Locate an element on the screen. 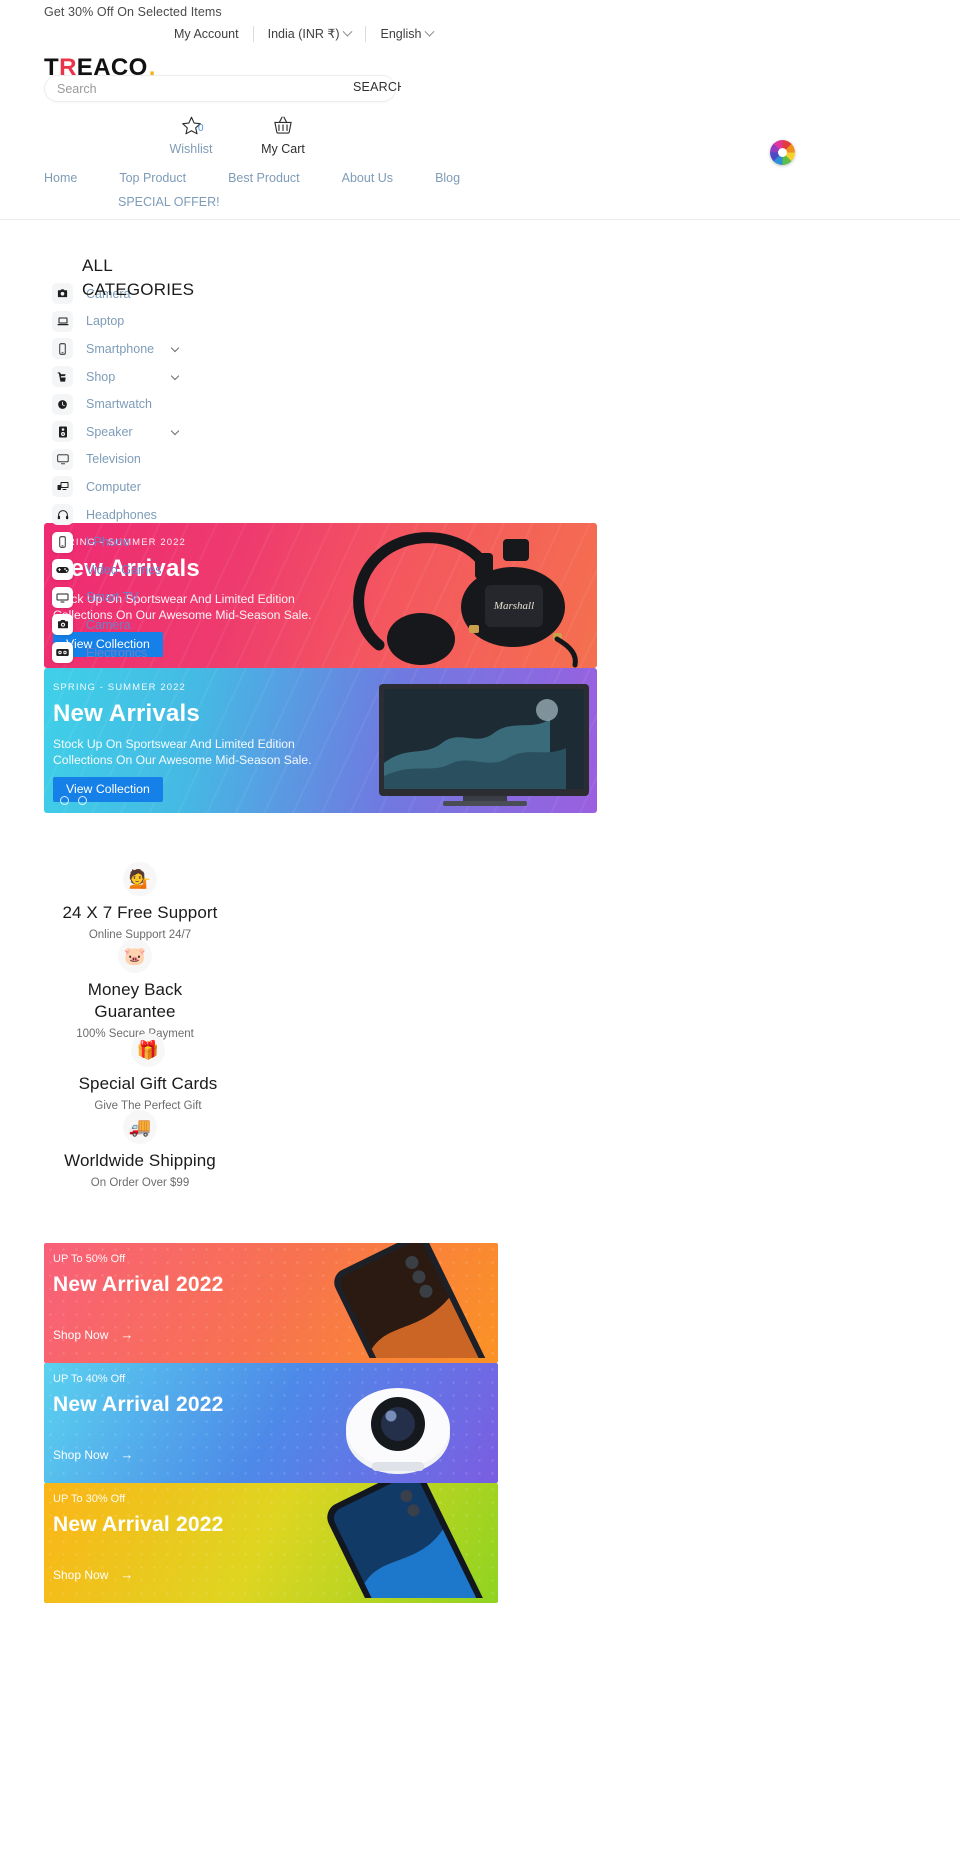  category-item-headphones: Headphones is located at coordinates (142, 515).